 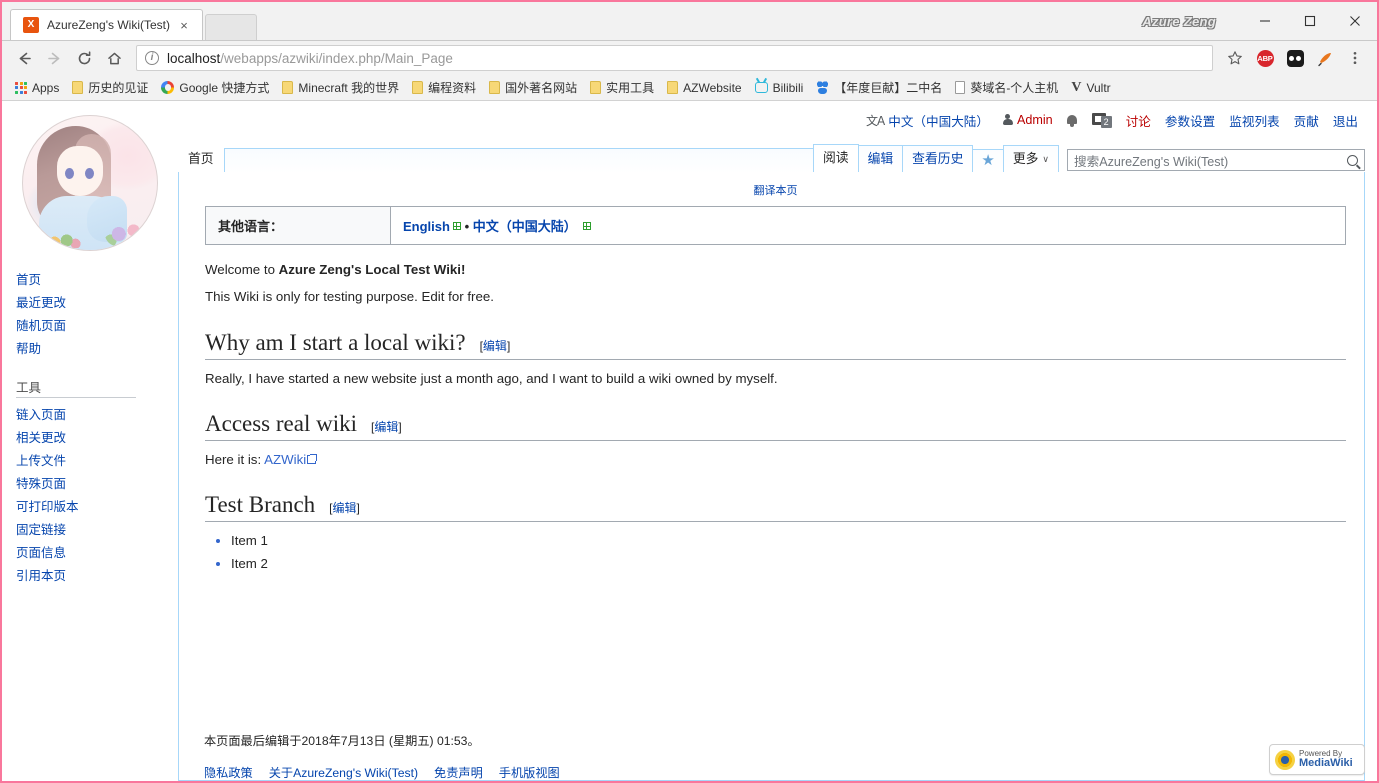 I want to click on language-link-chinese: 中文（中国大陆）, so click(x=525, y=226).